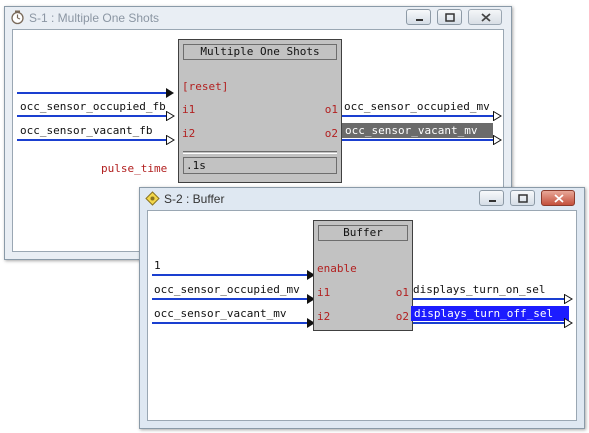  What do you see at coordinates (93, 106) in the screenshot?
I see `input-label-i1: occ_sensor_occupied_fb` at bounding box center [93, 106].